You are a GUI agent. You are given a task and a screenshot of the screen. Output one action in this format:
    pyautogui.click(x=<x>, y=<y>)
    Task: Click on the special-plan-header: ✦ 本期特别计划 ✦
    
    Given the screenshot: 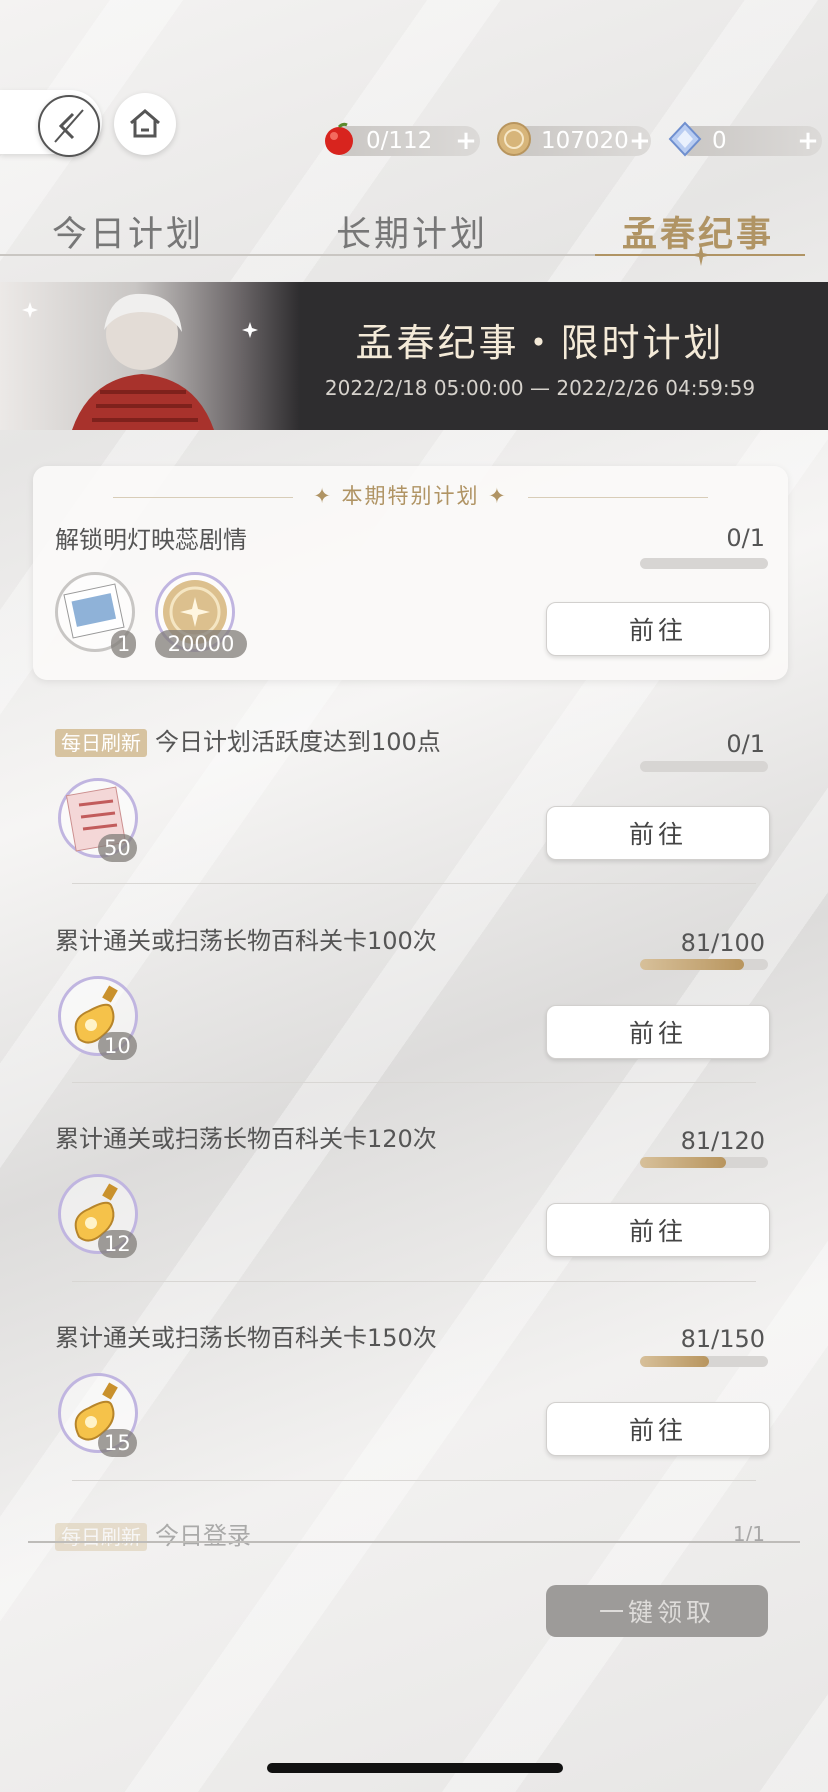 What is the action you would take?
    pyautogui.click(x=410, y=495)
    